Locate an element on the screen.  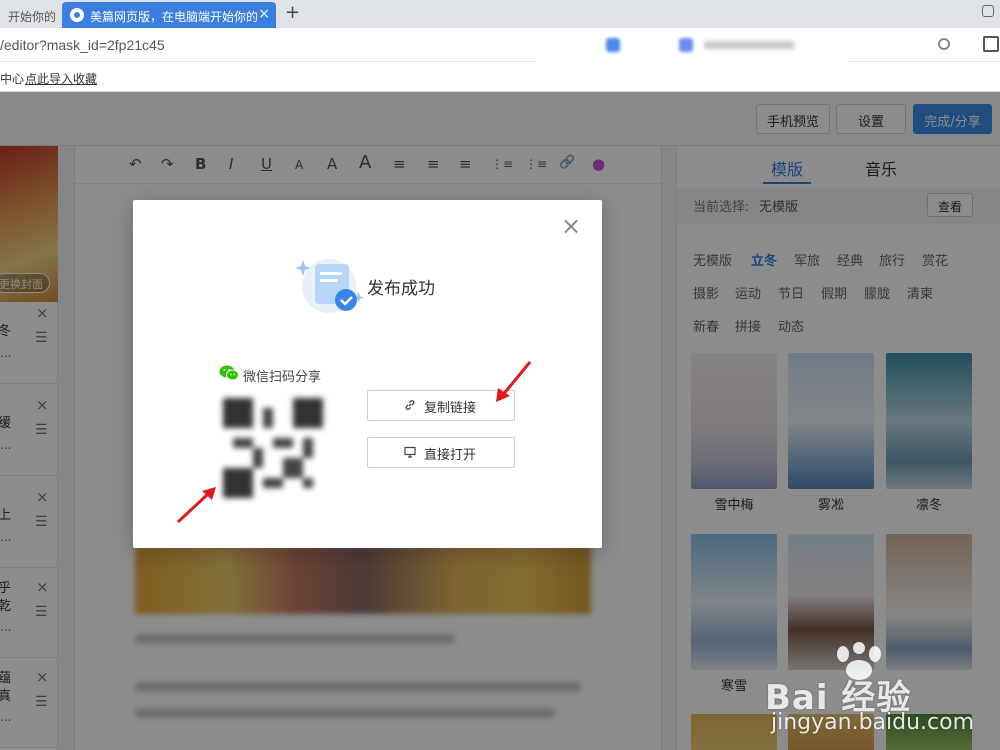
search-icon is located at coordinates (944, 44).